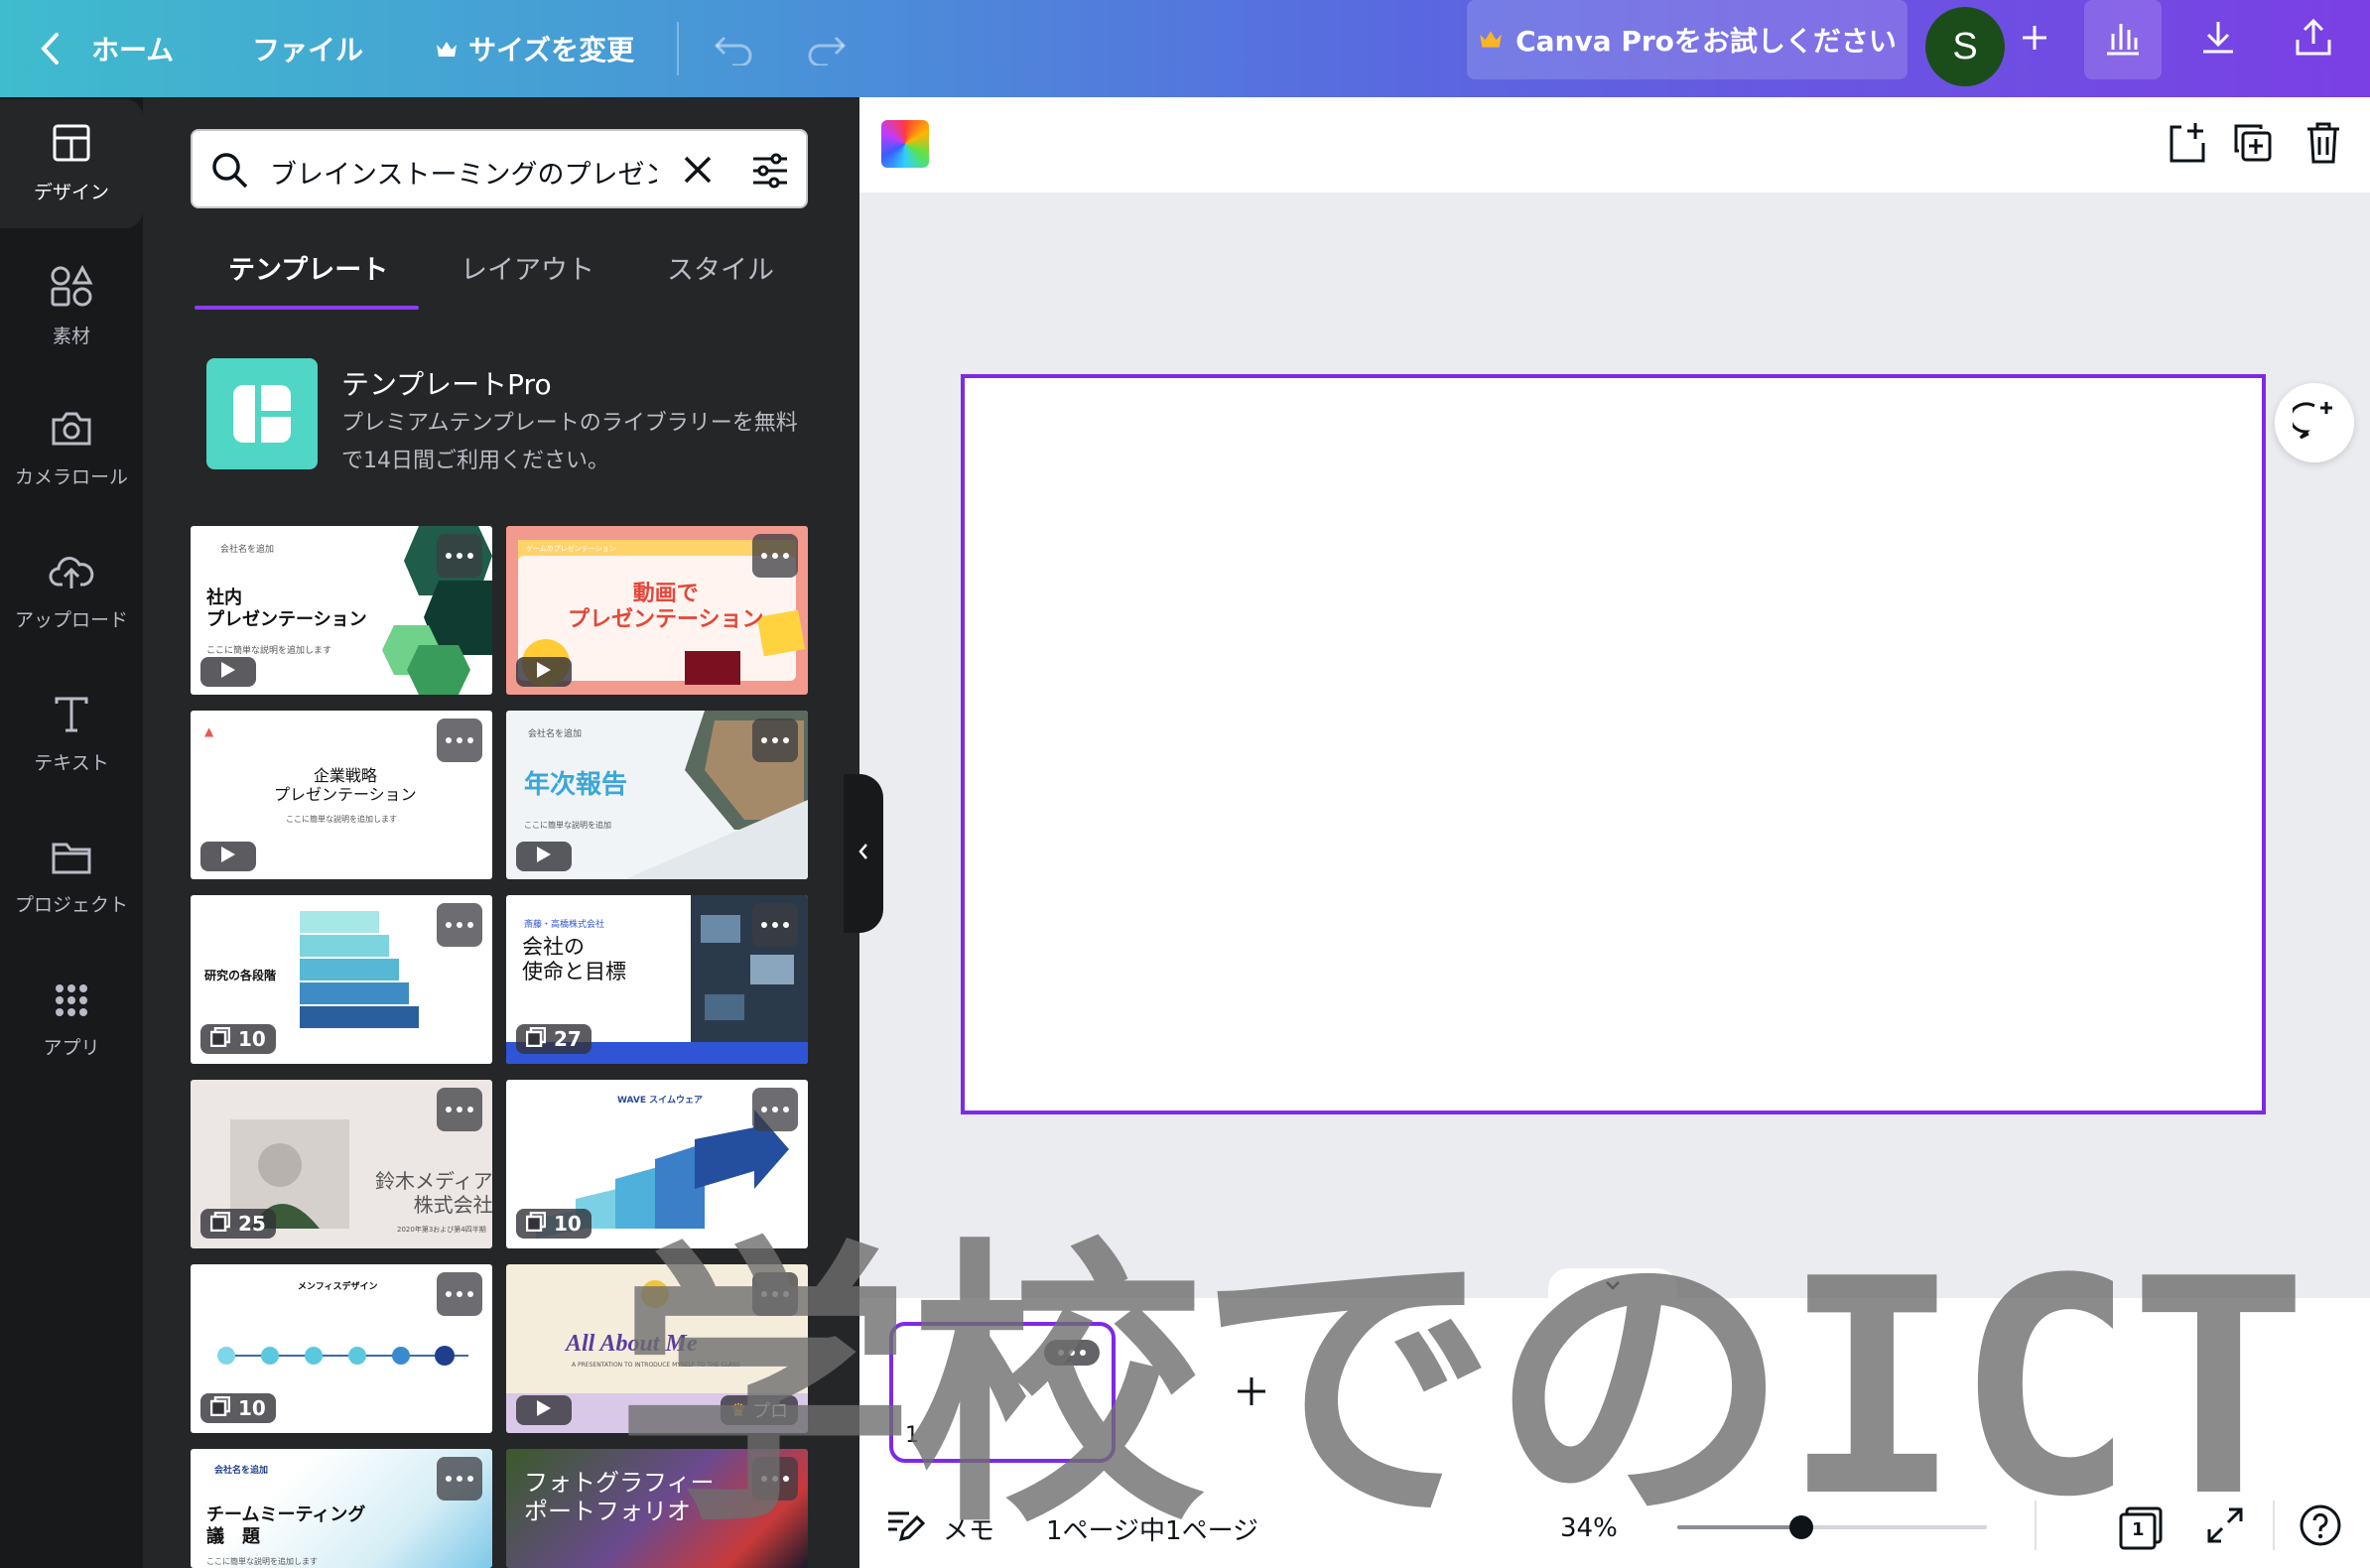 This screenshot has width=2370, height=1568. What do you see at coordinates (660, 1101) in the screenshot?
I see `template-title: WAVE スイムウェア` at bounding box center [660, 1101].